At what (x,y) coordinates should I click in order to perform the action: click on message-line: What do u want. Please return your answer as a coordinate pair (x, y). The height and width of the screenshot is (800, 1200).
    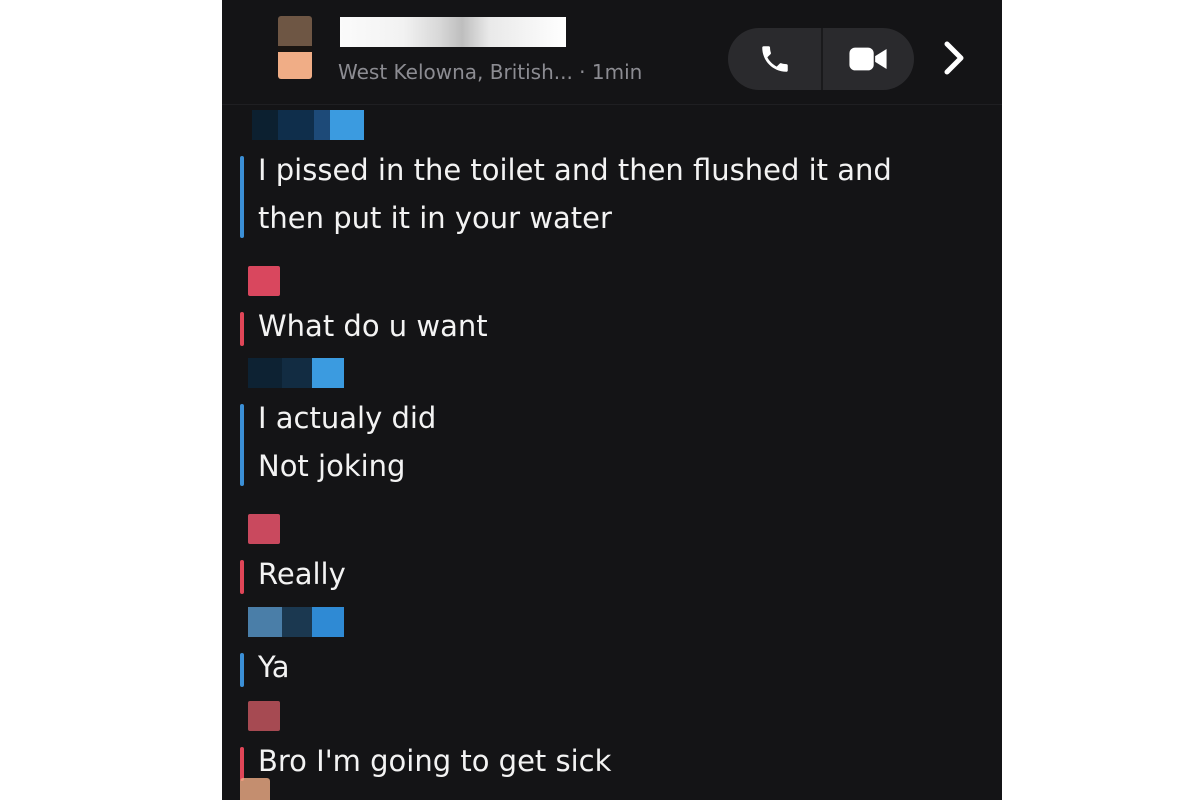
    Looking at the image, I should click on (373, 326).